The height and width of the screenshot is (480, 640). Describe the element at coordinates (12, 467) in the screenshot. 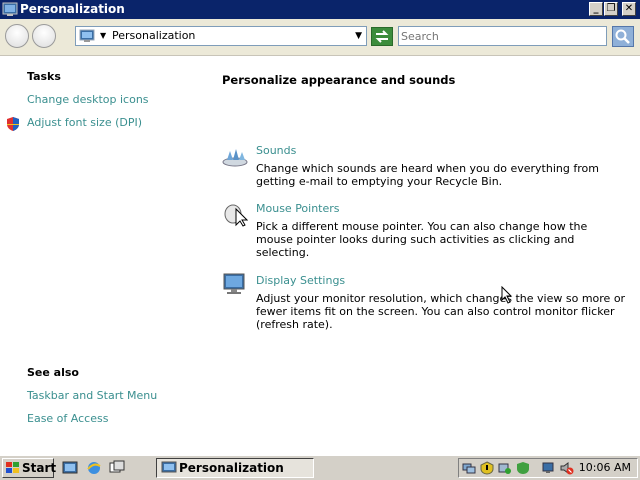

I see `windows-logo-icon` at that location.